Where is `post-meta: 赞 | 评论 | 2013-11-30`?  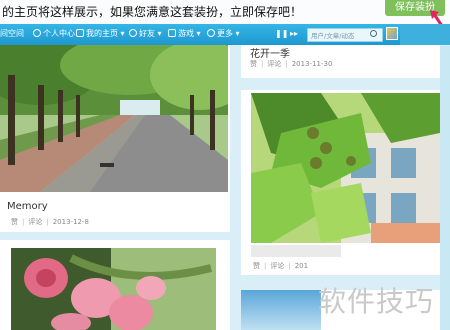 post-meta: 赞 | 评论 | 2013-11-30 is located at coordinates (291, 64).